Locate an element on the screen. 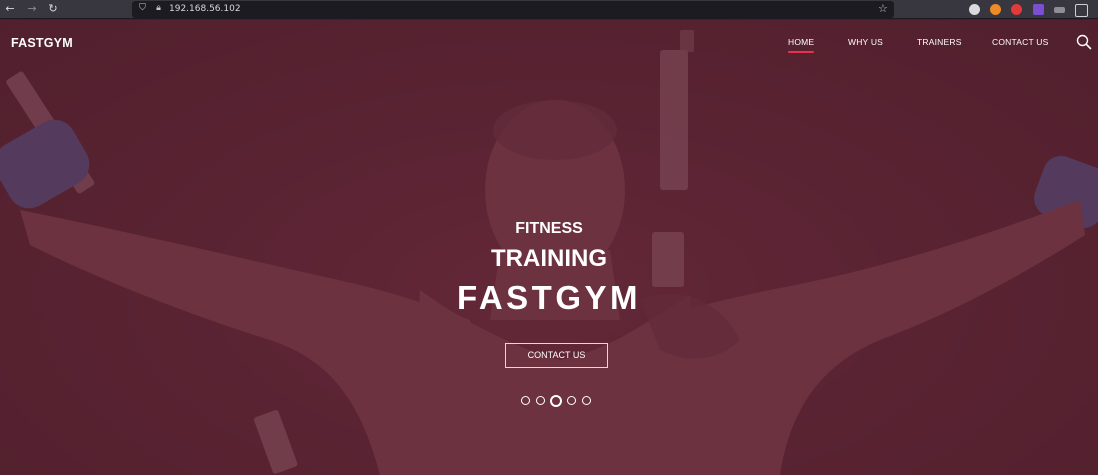  nav-contact-us-link: CONTACT US is located at coordinates (1020, 42).